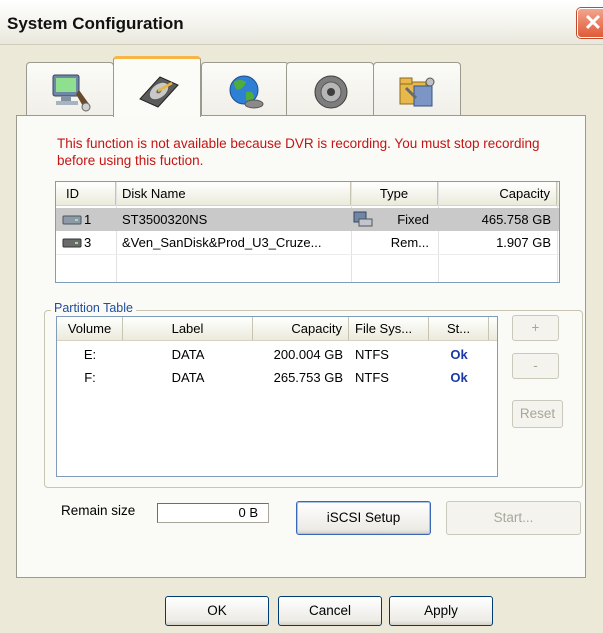 This screenshot has height=633, width=603. I want to click on apply-button: Apply, so click(441, 611).